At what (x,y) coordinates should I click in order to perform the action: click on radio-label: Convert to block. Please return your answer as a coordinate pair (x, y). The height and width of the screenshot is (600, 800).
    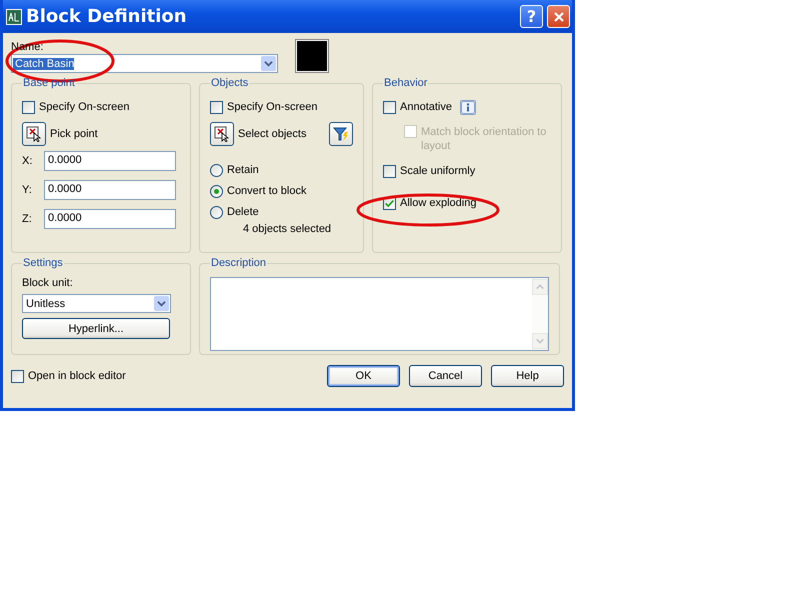
    Looking at the image, I should click on (266, 191).